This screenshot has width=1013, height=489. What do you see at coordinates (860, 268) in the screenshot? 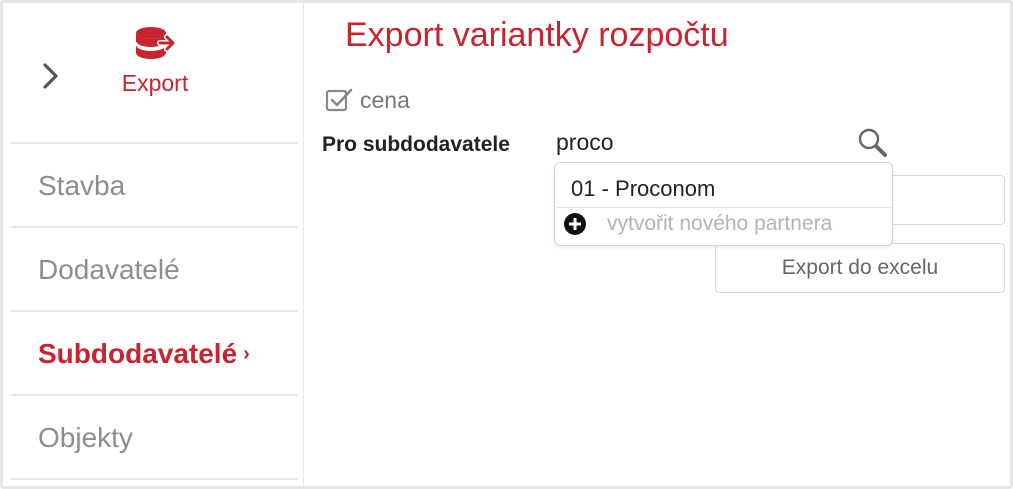
I see `export-excel-button: Export do excelu` at bounding box center [860, 268].